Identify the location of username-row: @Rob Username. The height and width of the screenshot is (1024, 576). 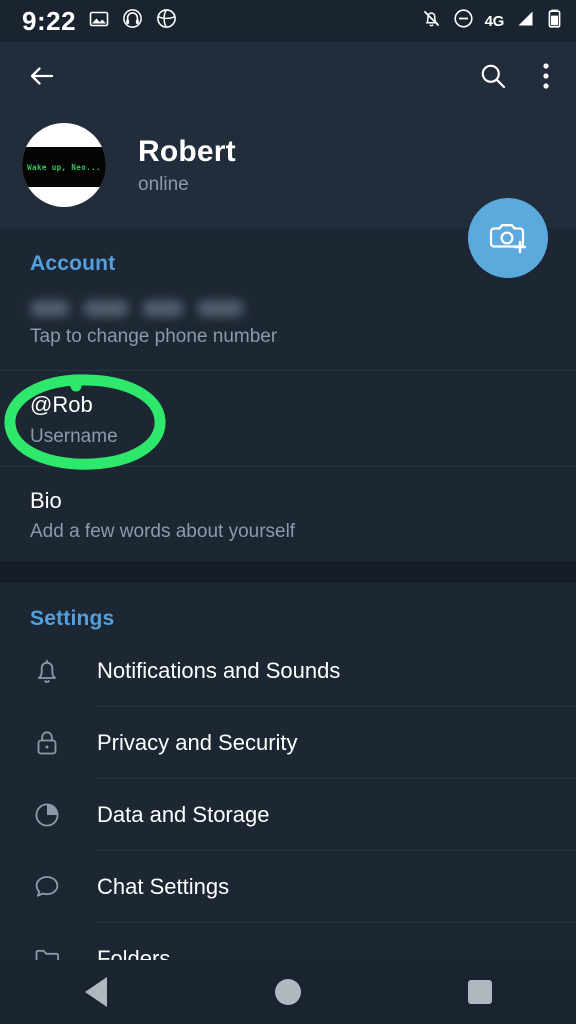
(288, 418).